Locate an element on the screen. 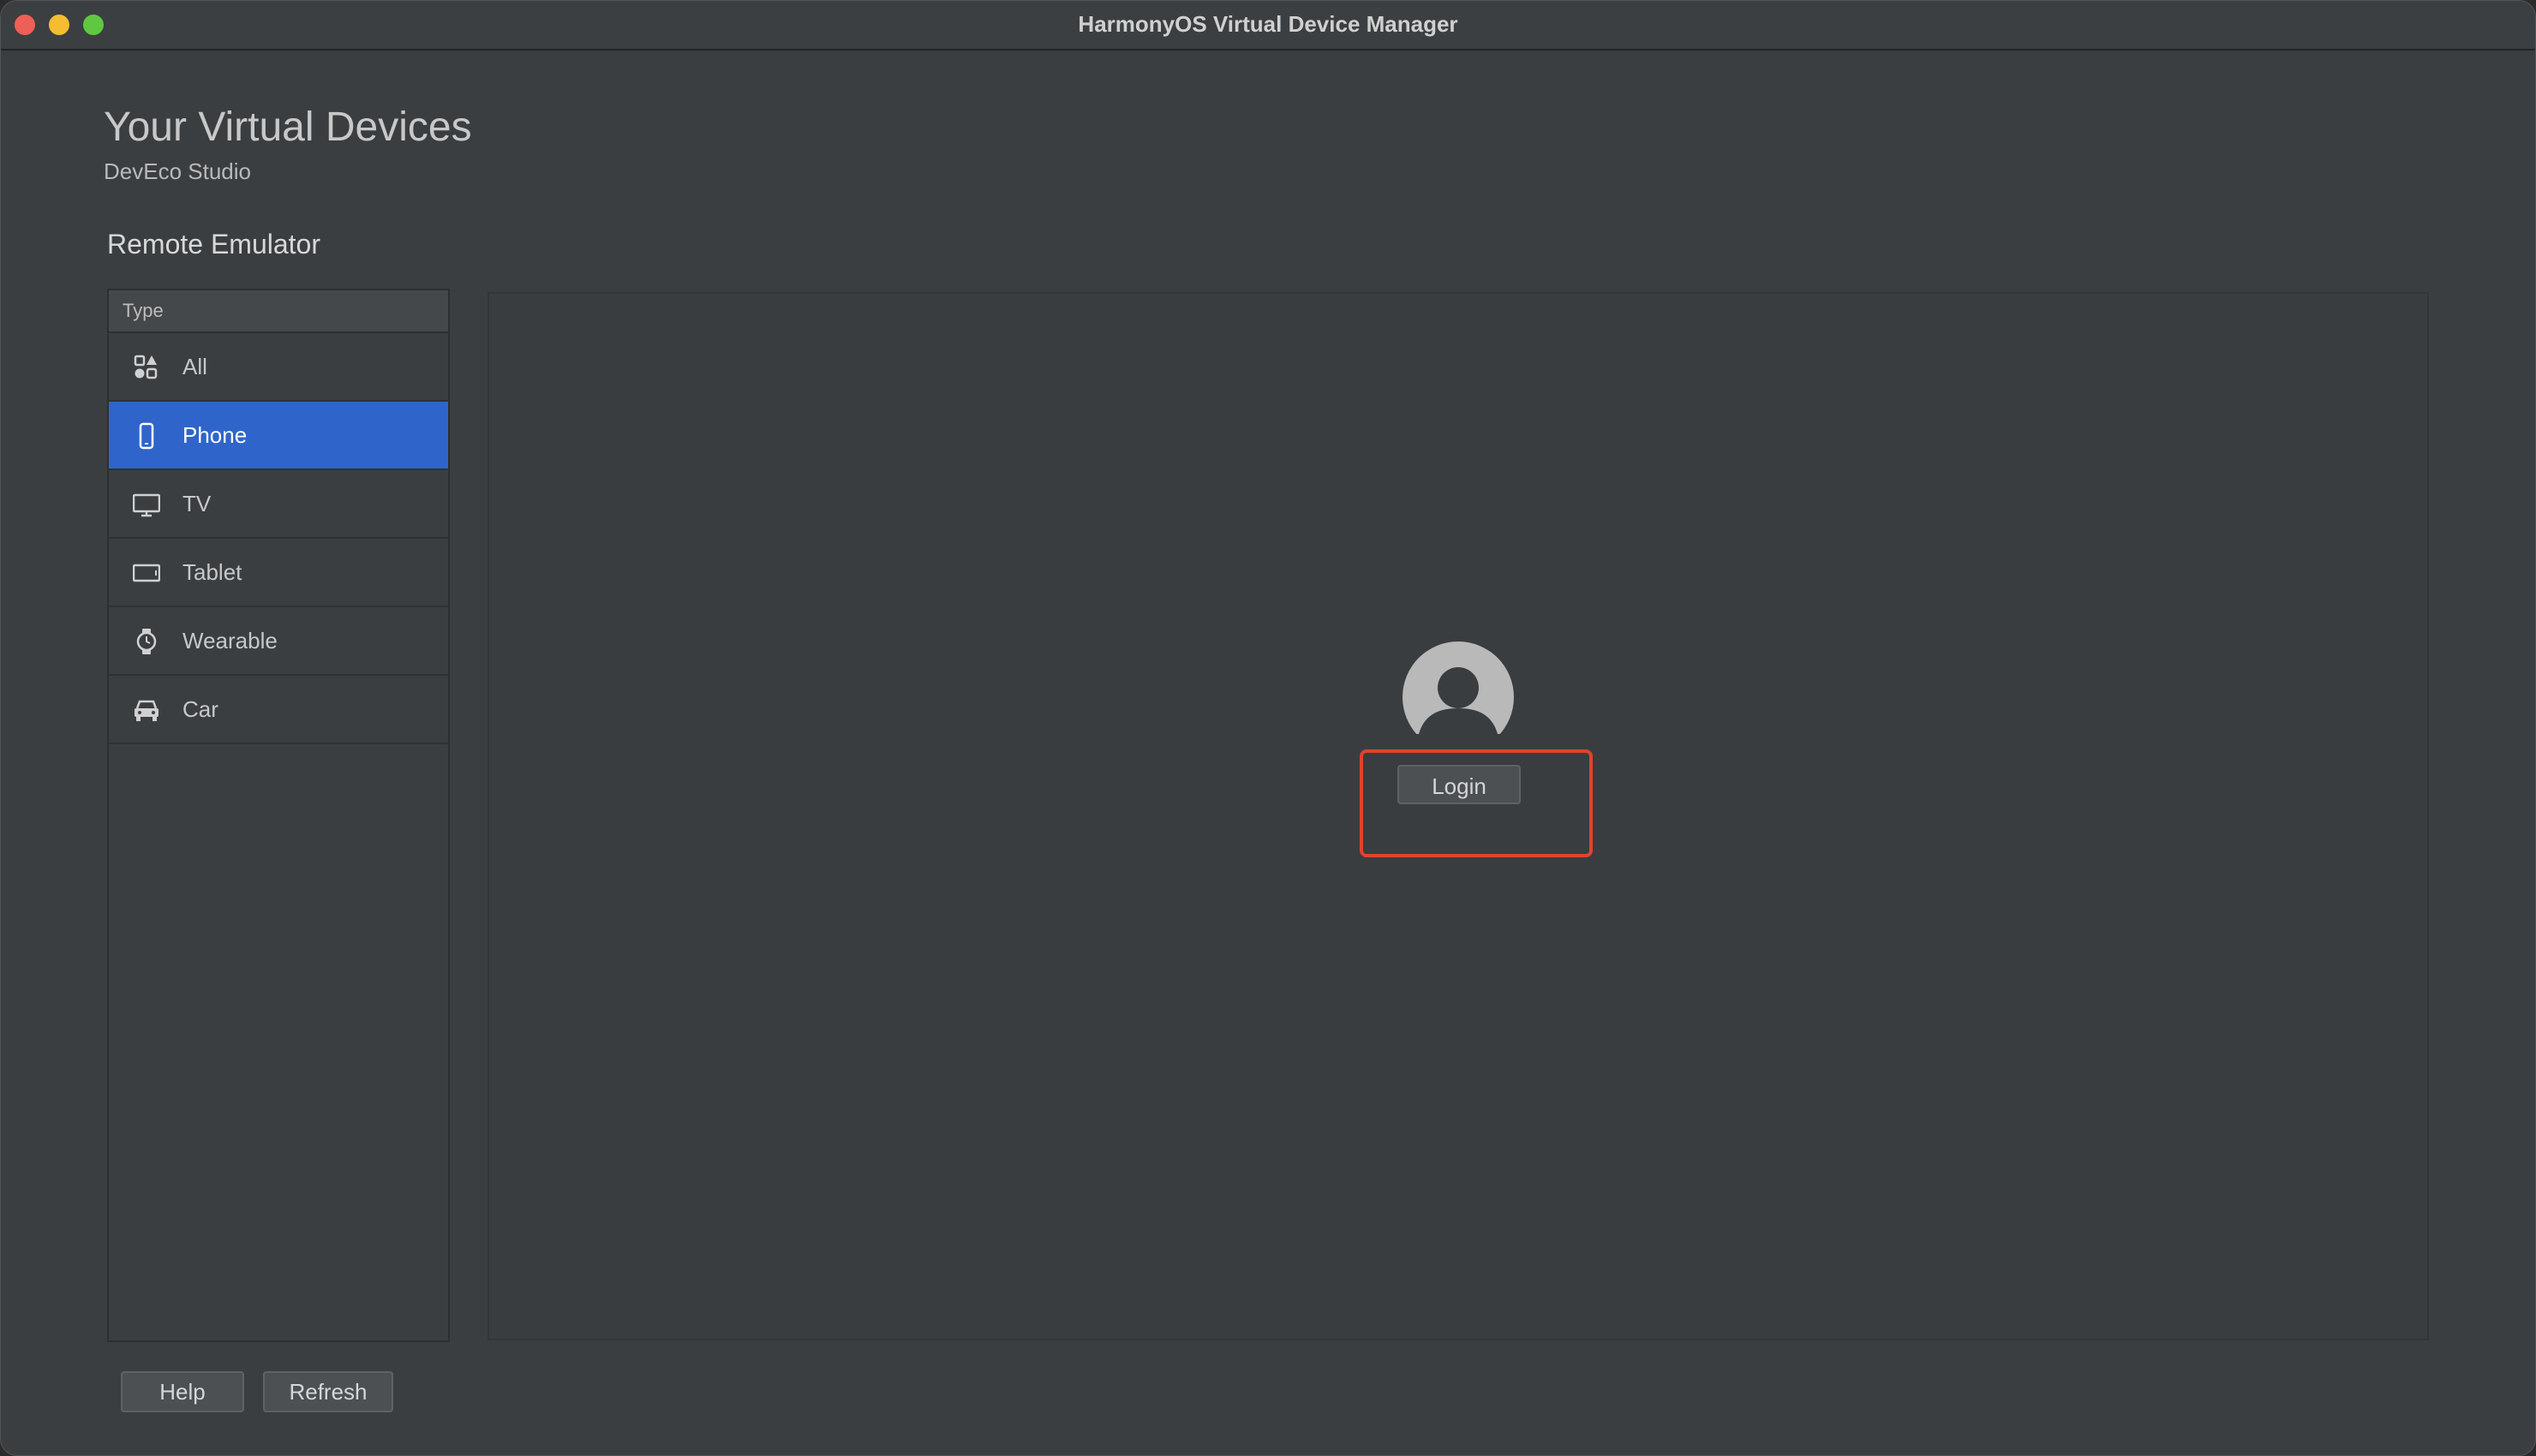  help-button: Help is located at coordinates (182, 1392).